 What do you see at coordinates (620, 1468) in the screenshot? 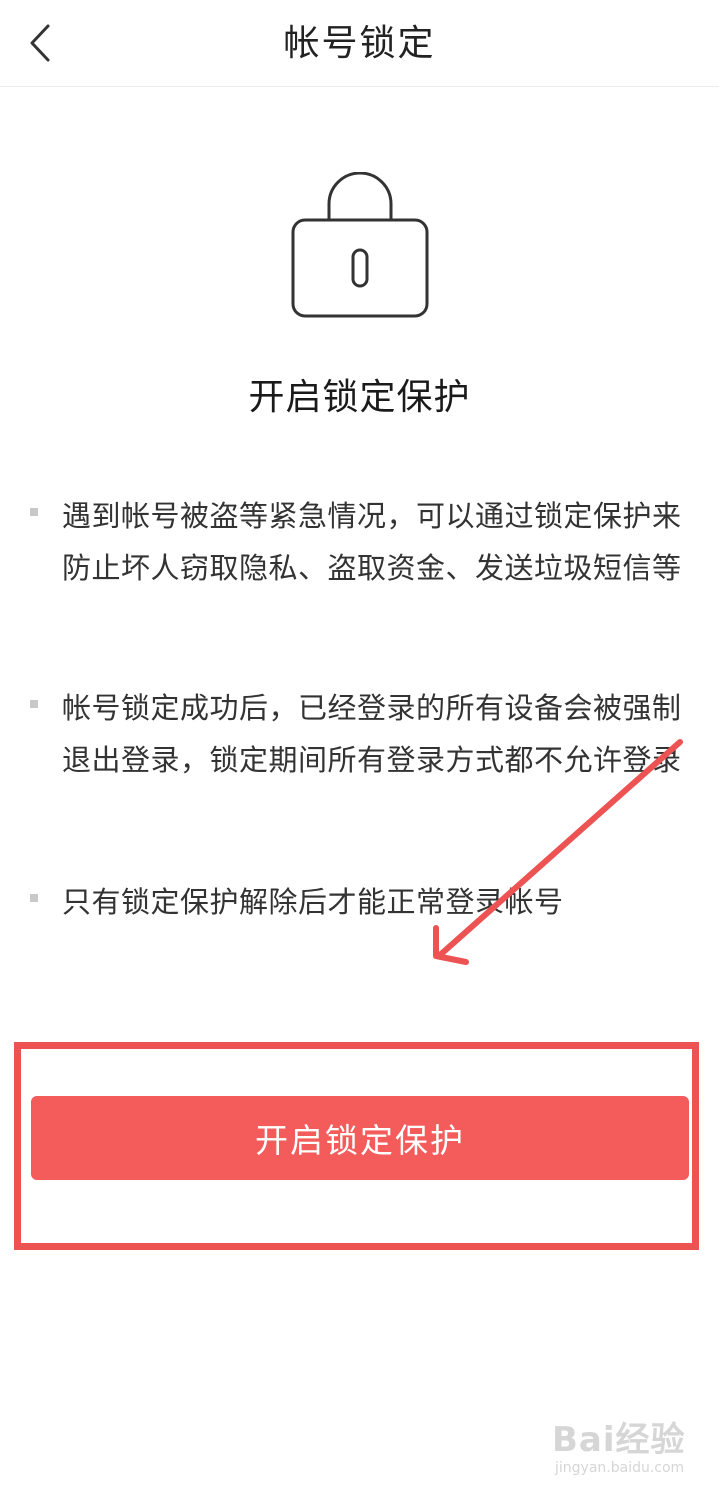
I see `watermark-url: jingyan.baidu.com` at bounding box center [620, 1468].